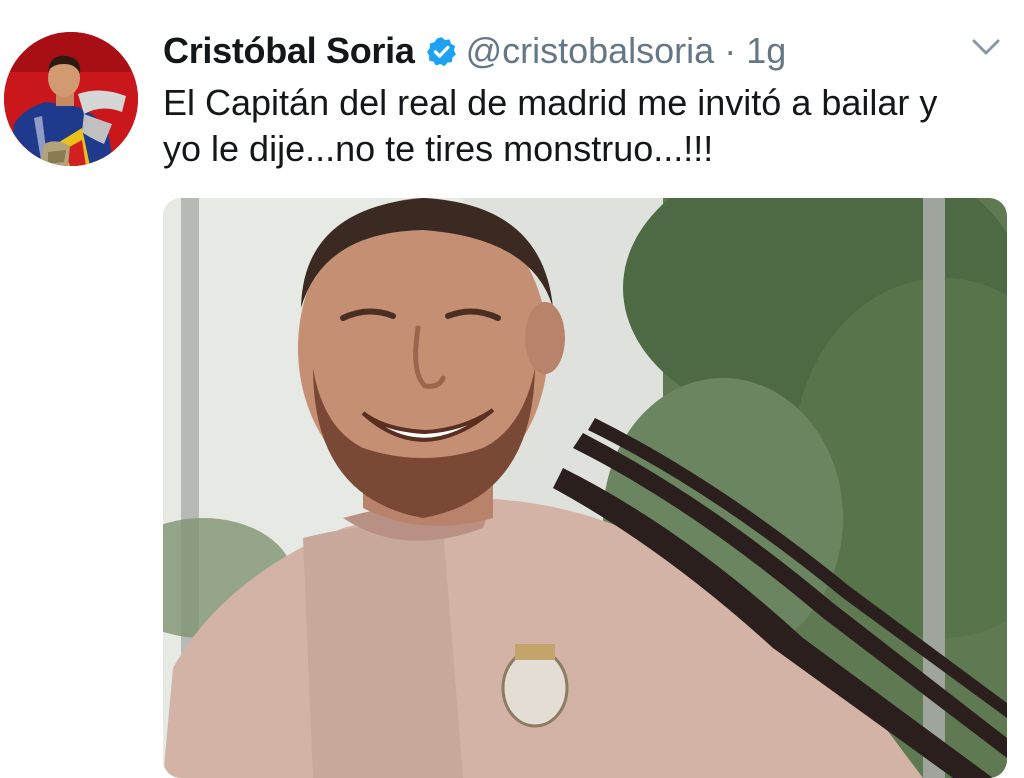 This screenshot has height=778, width=1024. I want to click on verified-badge-icon, so click(441, 51).